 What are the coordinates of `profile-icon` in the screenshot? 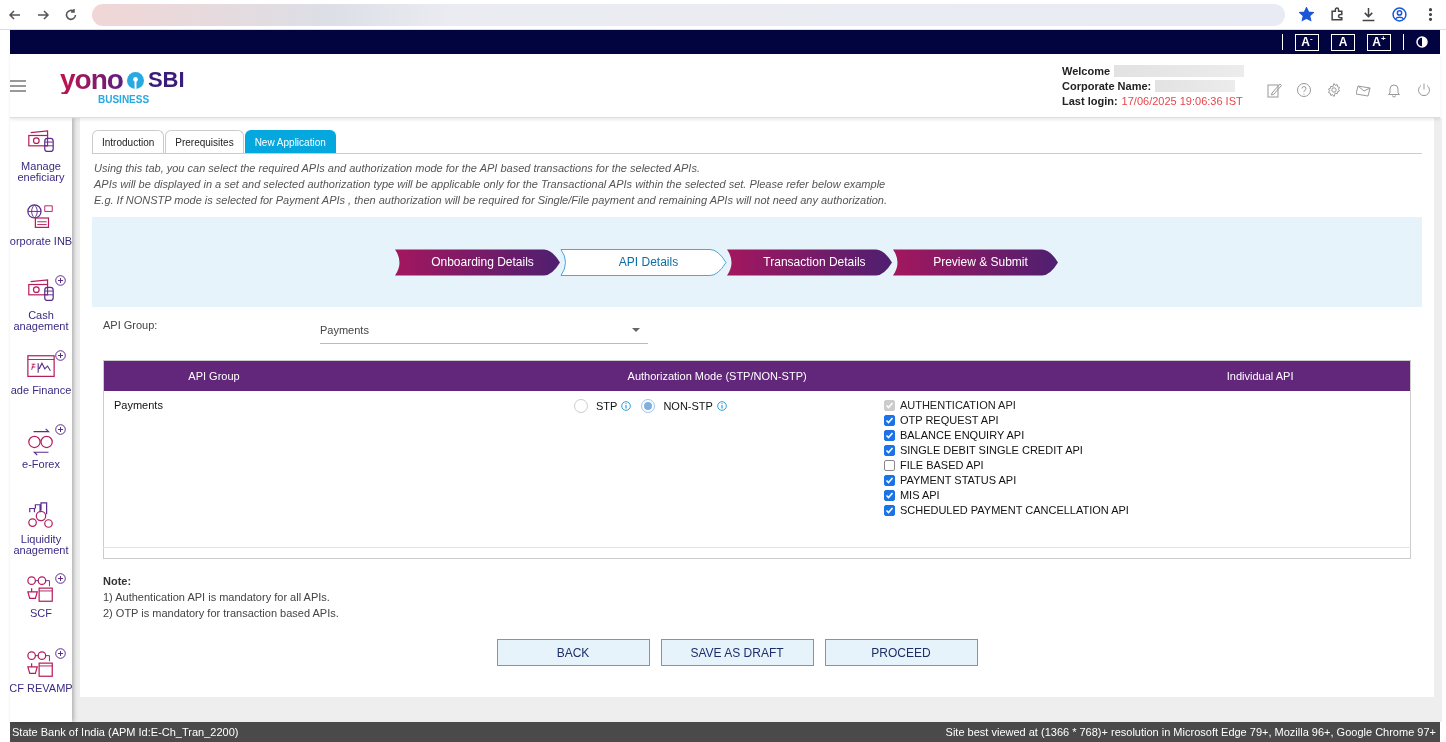 It's located at (1399, 14).